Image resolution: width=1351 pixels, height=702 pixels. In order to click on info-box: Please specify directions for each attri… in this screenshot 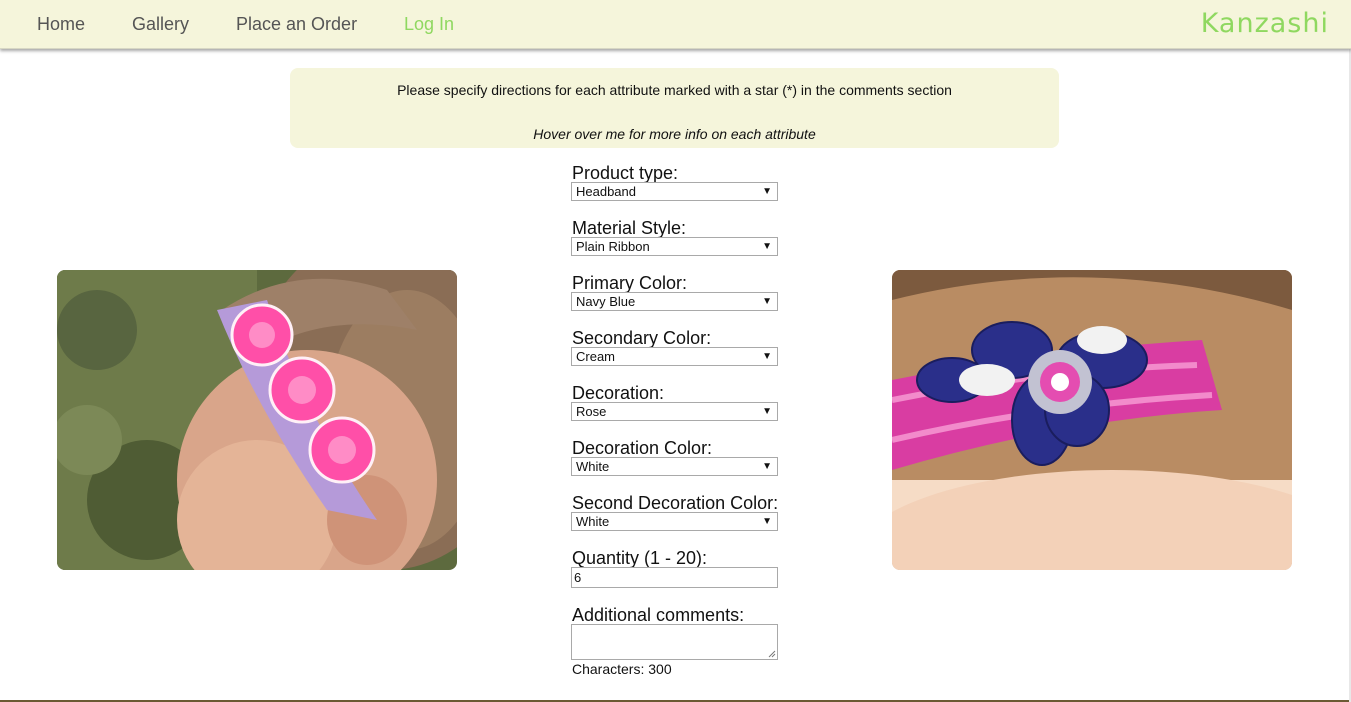, I will do `click(674, 108)`.